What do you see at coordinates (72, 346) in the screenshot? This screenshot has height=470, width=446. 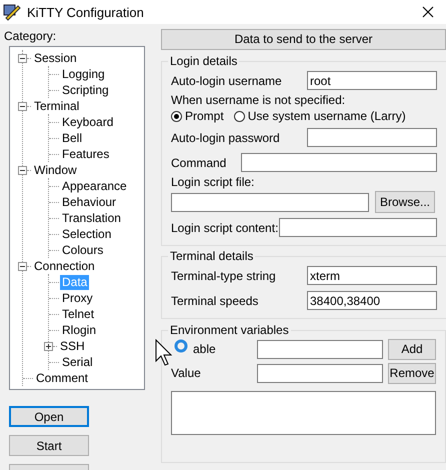 I see `tree-item: SSH` at bounding box center [72, 346].